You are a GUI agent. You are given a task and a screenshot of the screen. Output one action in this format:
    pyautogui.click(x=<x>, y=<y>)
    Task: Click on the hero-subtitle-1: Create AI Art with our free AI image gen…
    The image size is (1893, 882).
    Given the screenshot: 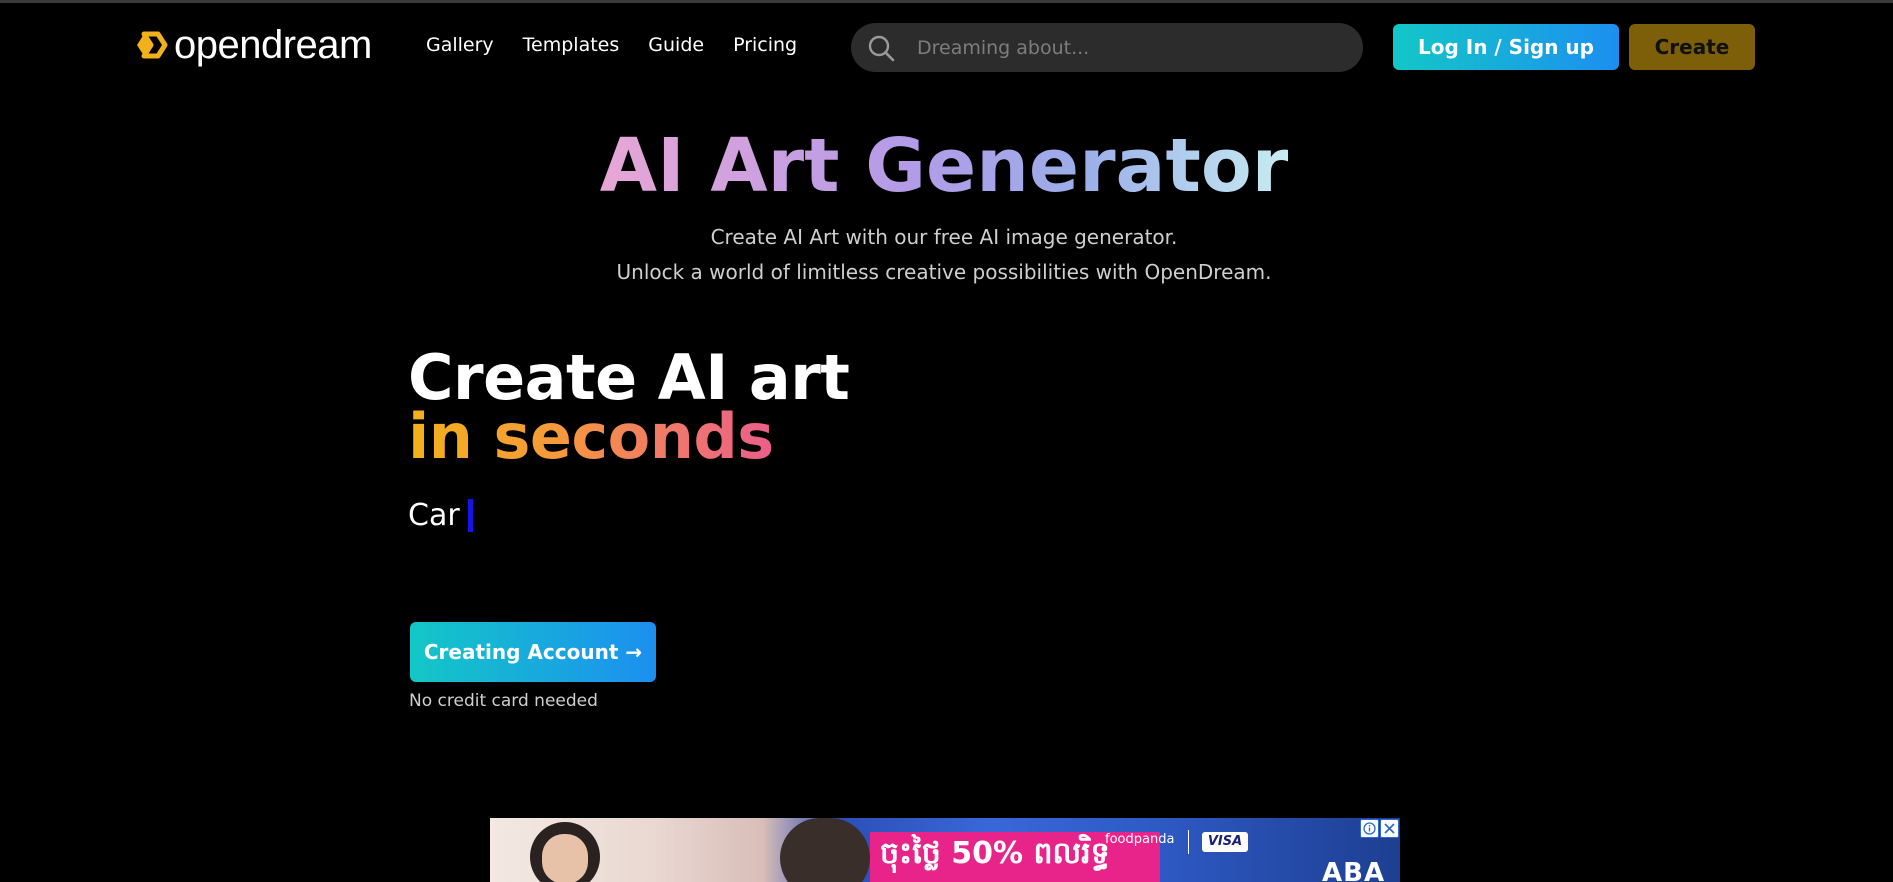 What is the action you would take?
    pyautogui.click(x=944, y=237)
    